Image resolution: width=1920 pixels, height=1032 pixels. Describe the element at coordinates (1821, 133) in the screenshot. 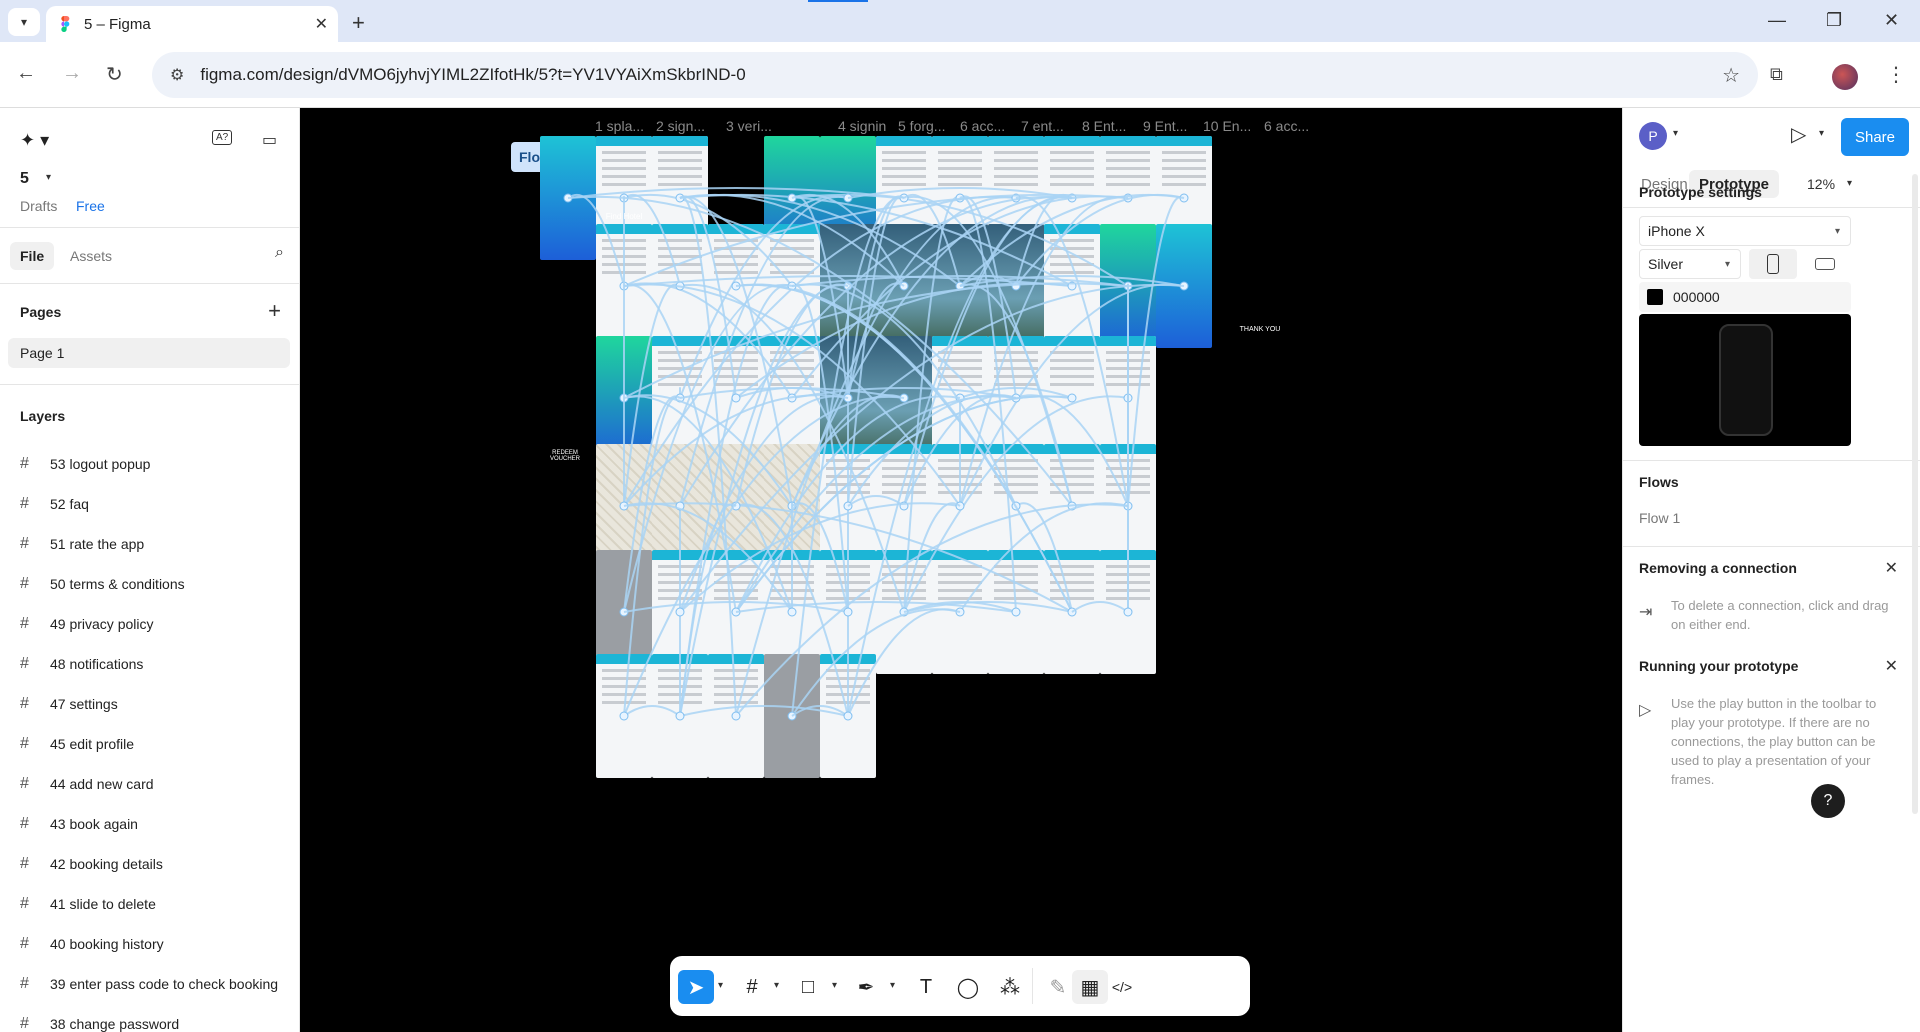

I see `present-chevron-icon: ▾` at that location.